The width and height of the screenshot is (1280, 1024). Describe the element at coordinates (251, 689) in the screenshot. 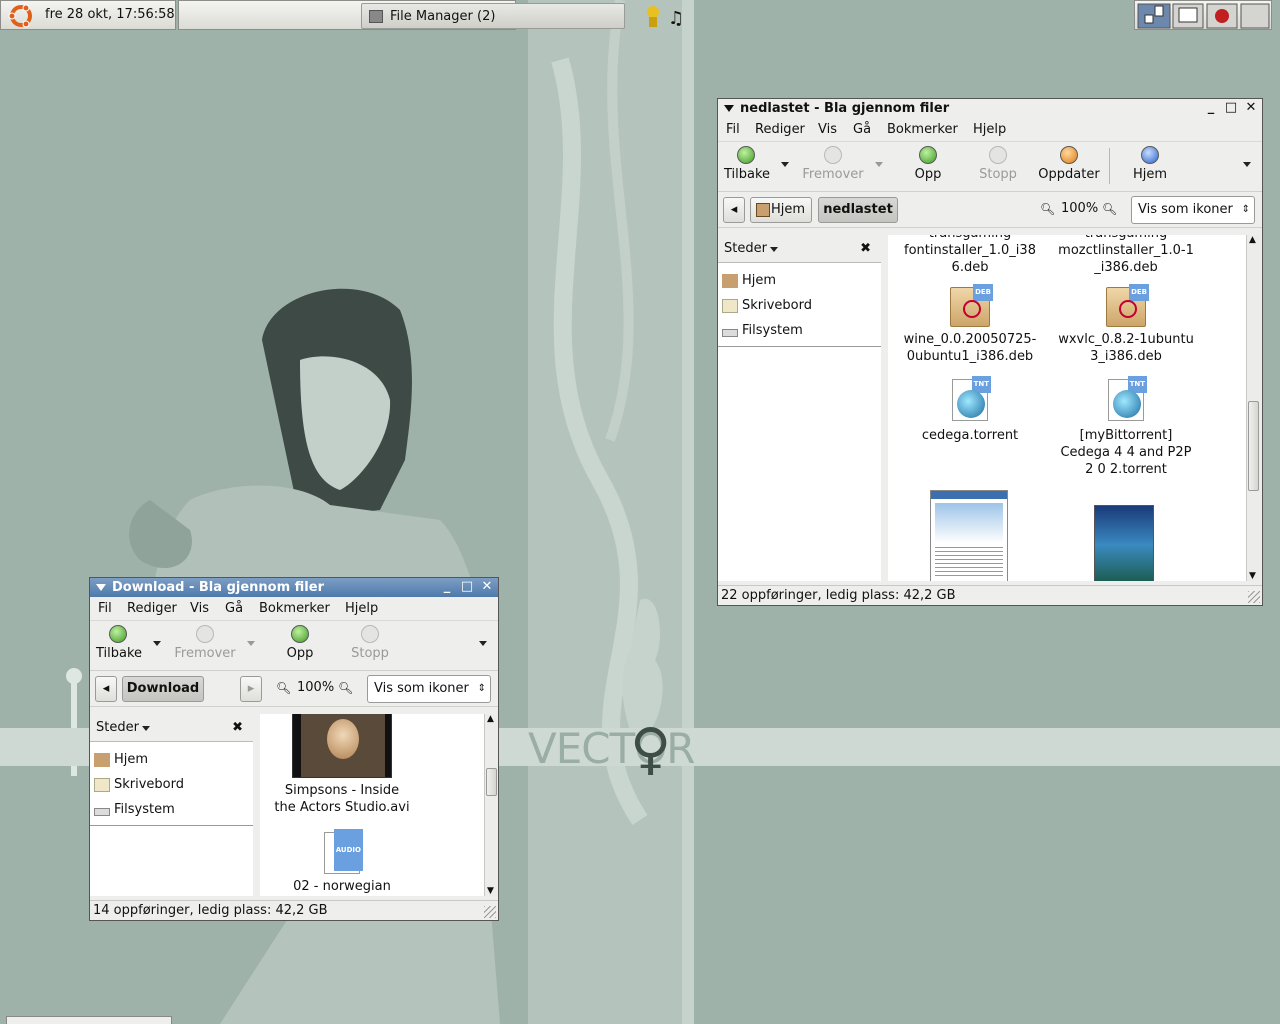

I see `path-right-arrow-icon: ▸` at that location.